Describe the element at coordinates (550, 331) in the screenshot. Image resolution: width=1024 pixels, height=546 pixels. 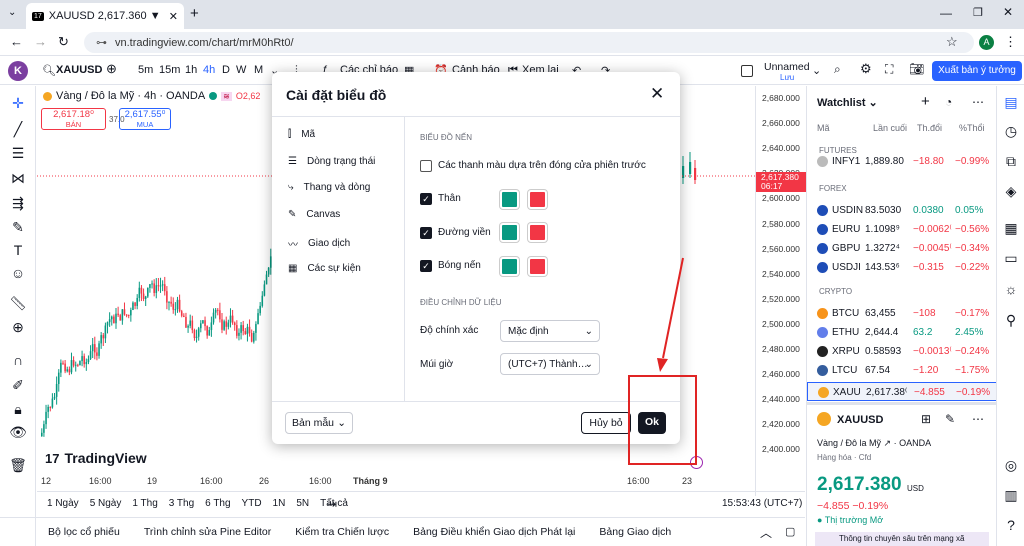
I see `precision-select: Mặc định ⌄` at that location.